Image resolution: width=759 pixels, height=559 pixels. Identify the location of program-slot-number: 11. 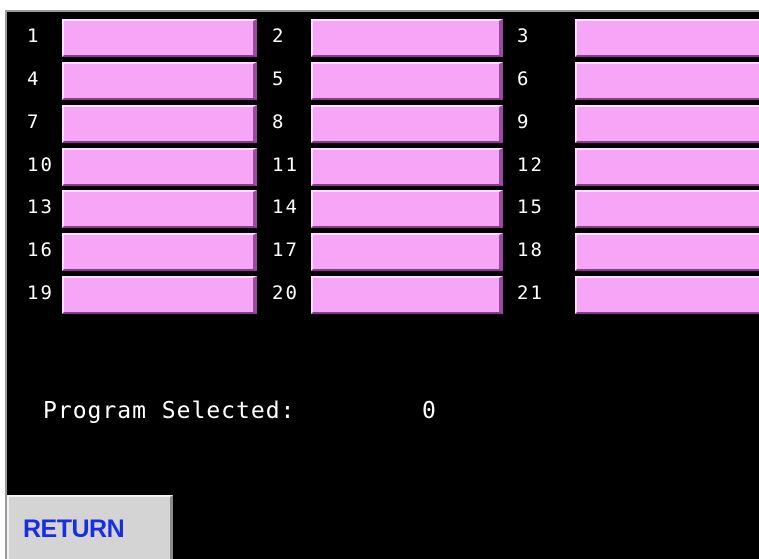
(285, 165).